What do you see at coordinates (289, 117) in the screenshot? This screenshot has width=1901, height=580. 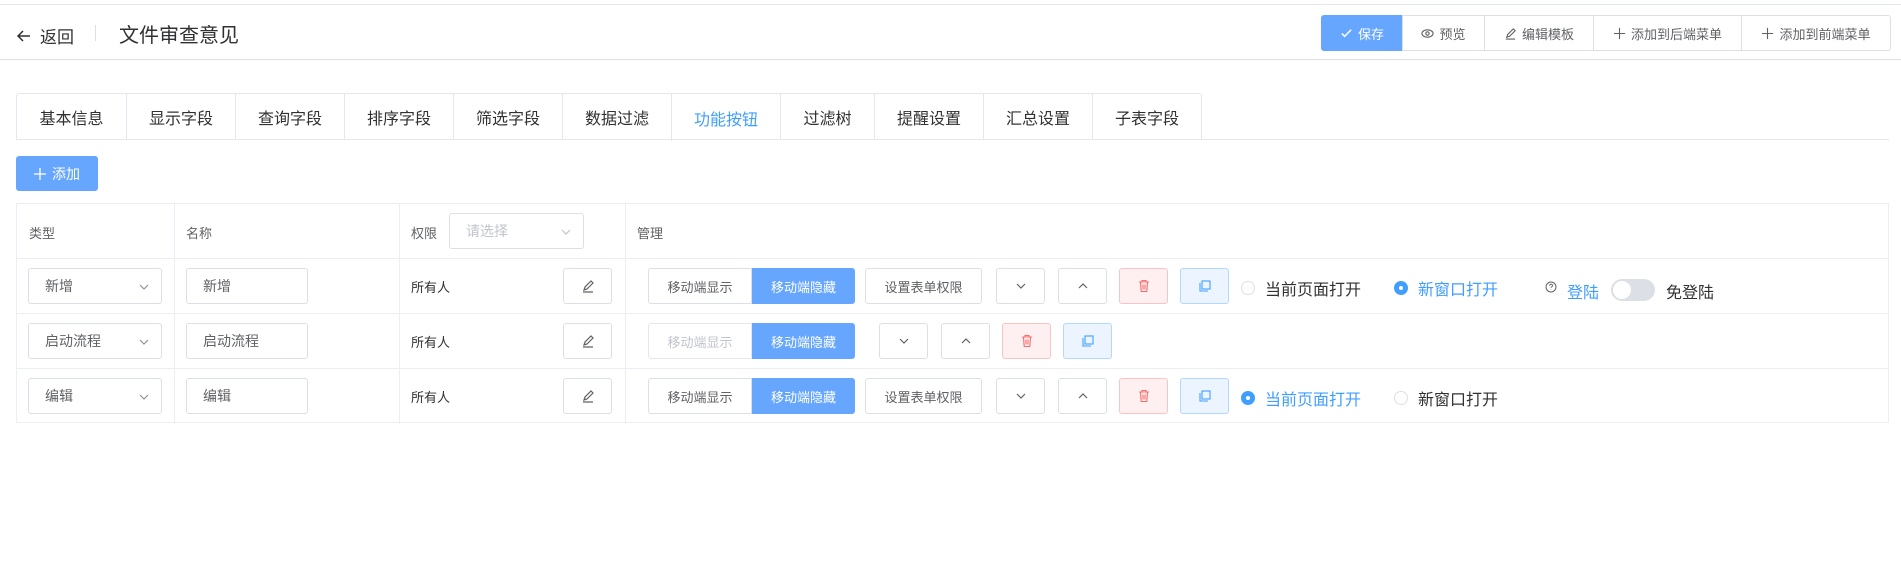 I see `tab-query-fields: 查询字段` at bounding box center [289, 117].